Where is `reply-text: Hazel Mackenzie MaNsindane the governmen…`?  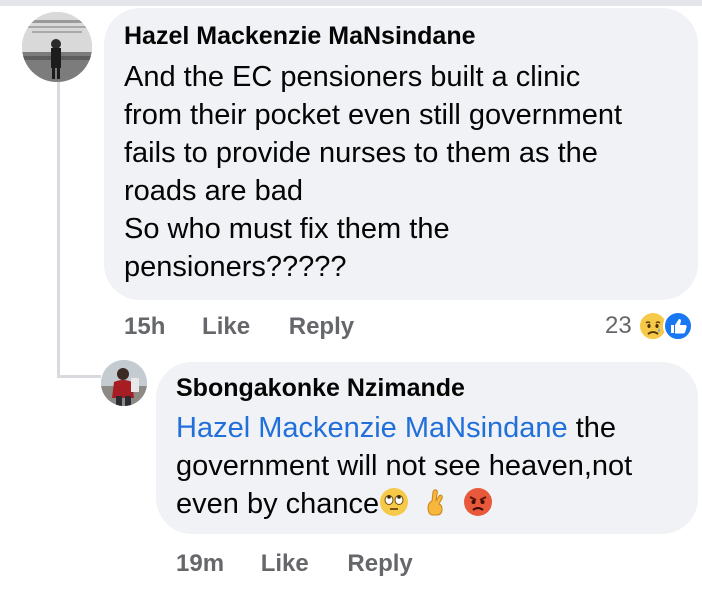
reply-text: Hazel Mackenzie MaNsindane the governmen… is located at coordinates (431, 466).